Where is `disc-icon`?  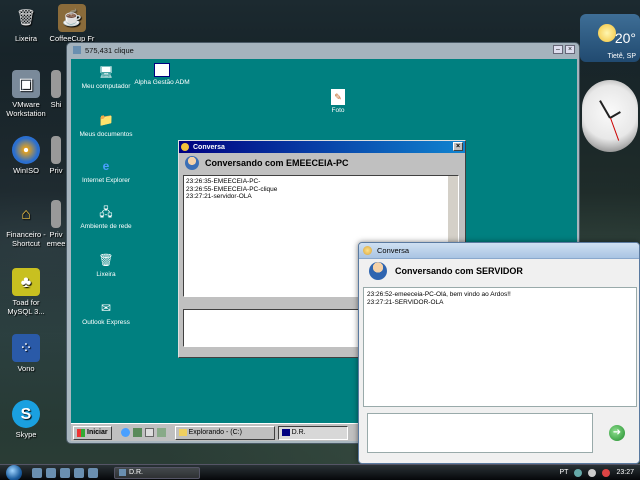 disc-icon is located at coordinates (26, 150).